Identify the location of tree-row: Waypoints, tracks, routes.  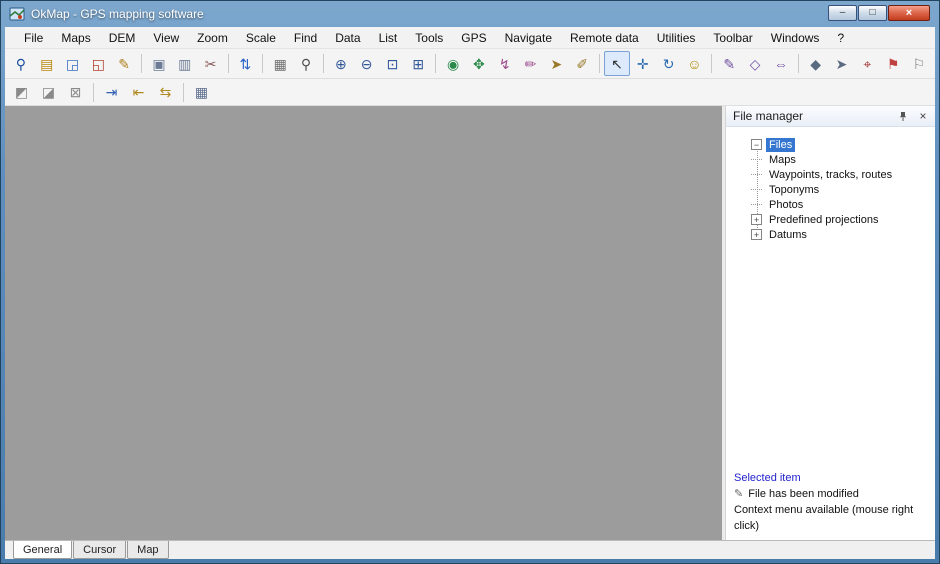
(830, 174).